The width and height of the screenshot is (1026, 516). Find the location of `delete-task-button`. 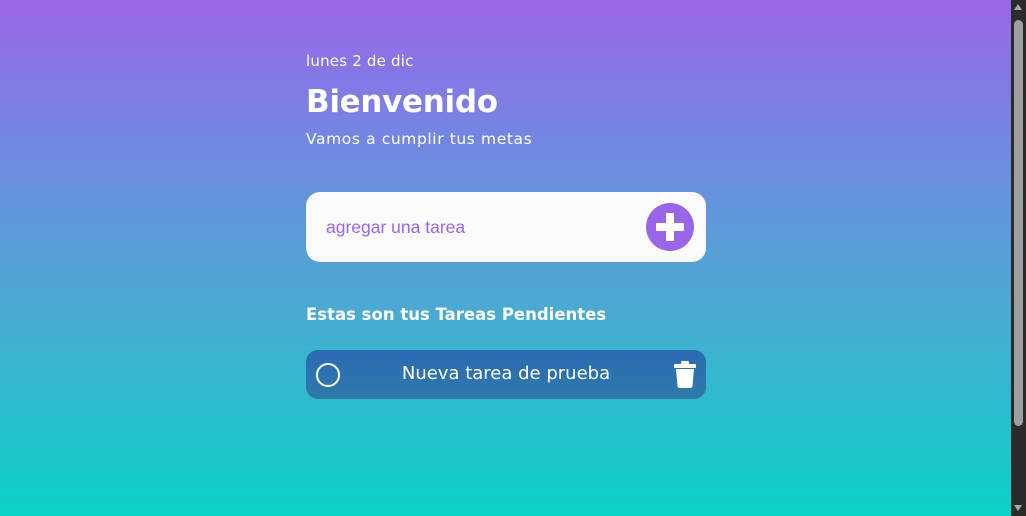

delete-task-button is located at coordinates (685, 374).